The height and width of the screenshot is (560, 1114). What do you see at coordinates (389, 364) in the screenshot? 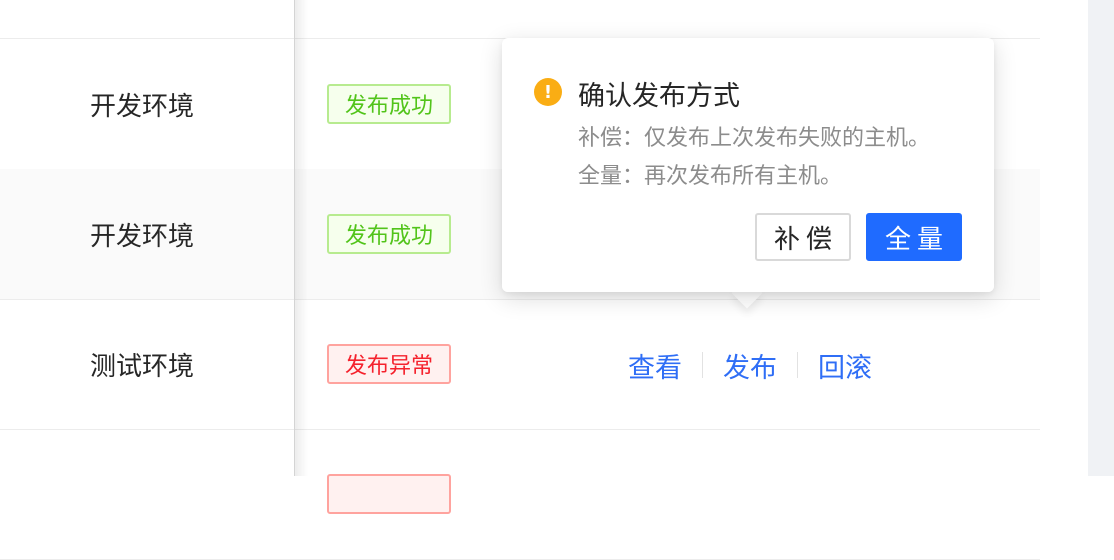
I see `status-badge: 发布异常` at bounding box center [389, 364].